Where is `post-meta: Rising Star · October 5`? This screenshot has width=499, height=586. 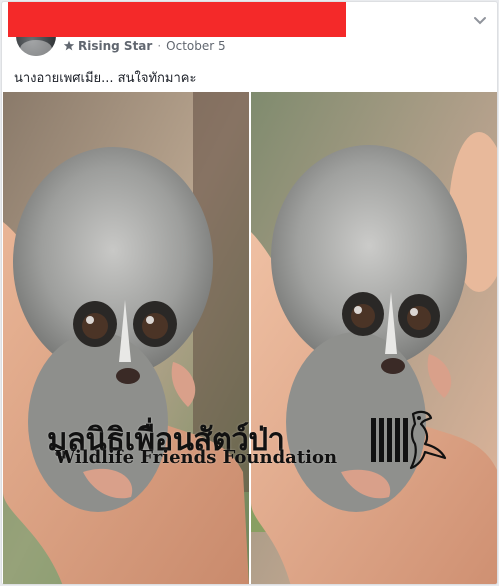 post-meta: Rising Star · October 5 is located at coordinates (144, 46).